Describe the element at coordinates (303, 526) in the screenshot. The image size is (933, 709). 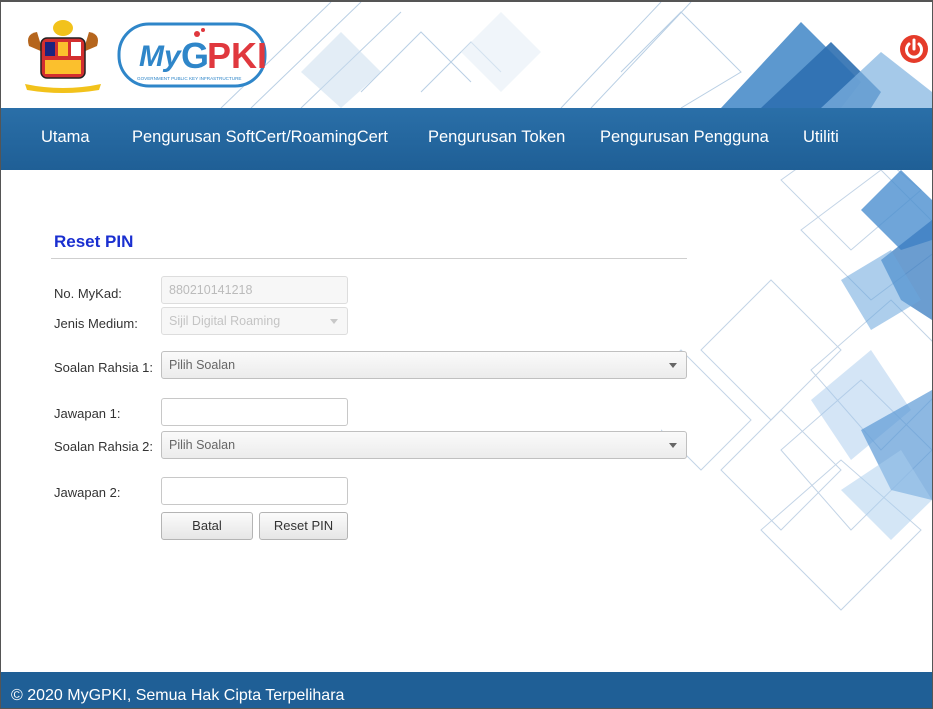
I see `reset-pin-button: Reset PIN` at that location.